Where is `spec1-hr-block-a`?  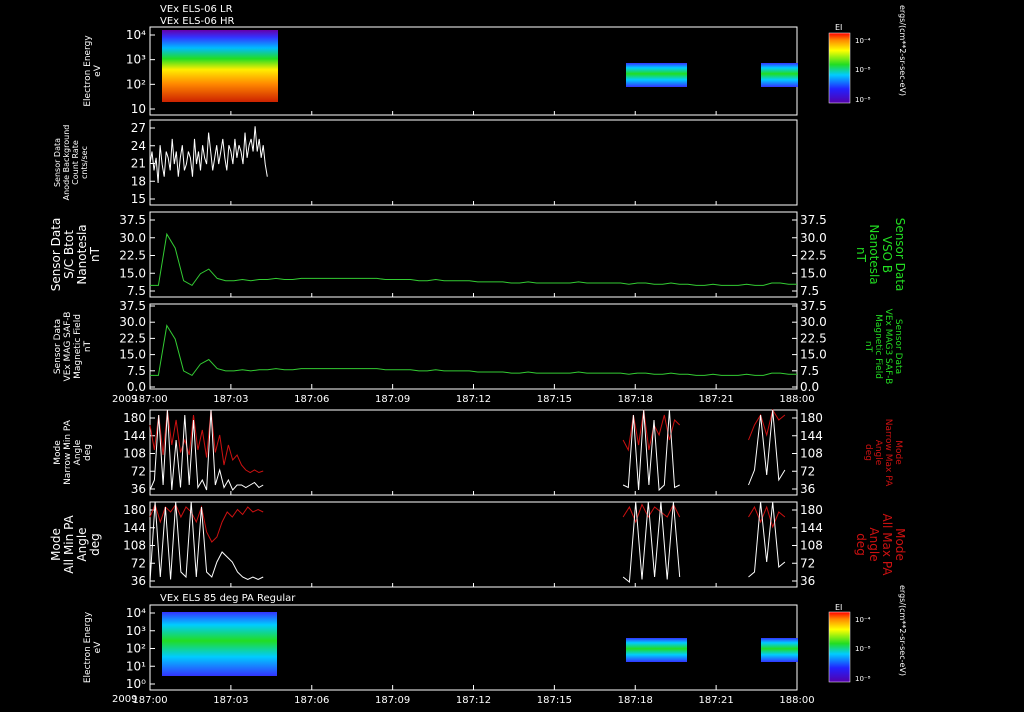
spec1-hr-block-a is located at coordinates (656, 75).